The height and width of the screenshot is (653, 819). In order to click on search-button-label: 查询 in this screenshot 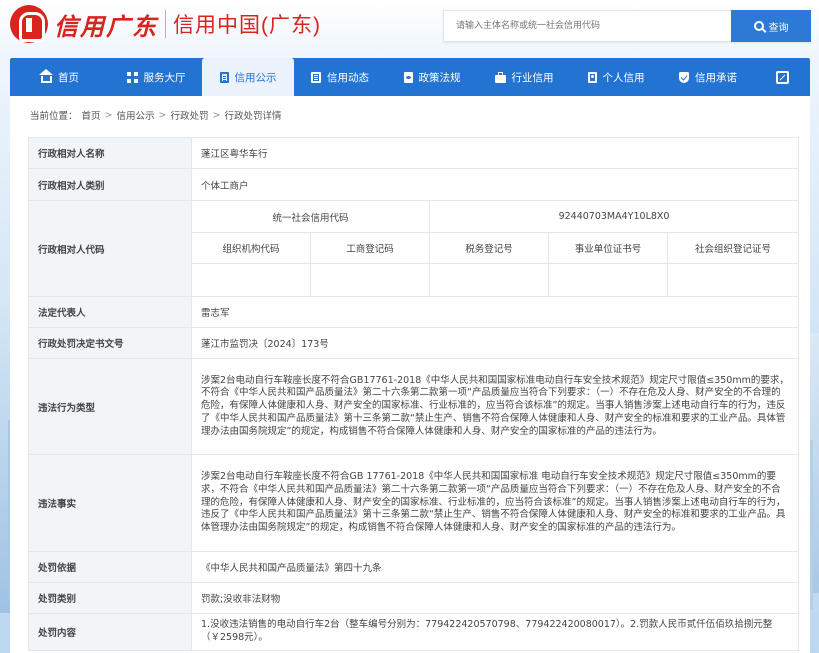, I will do `click(778, 28)`.